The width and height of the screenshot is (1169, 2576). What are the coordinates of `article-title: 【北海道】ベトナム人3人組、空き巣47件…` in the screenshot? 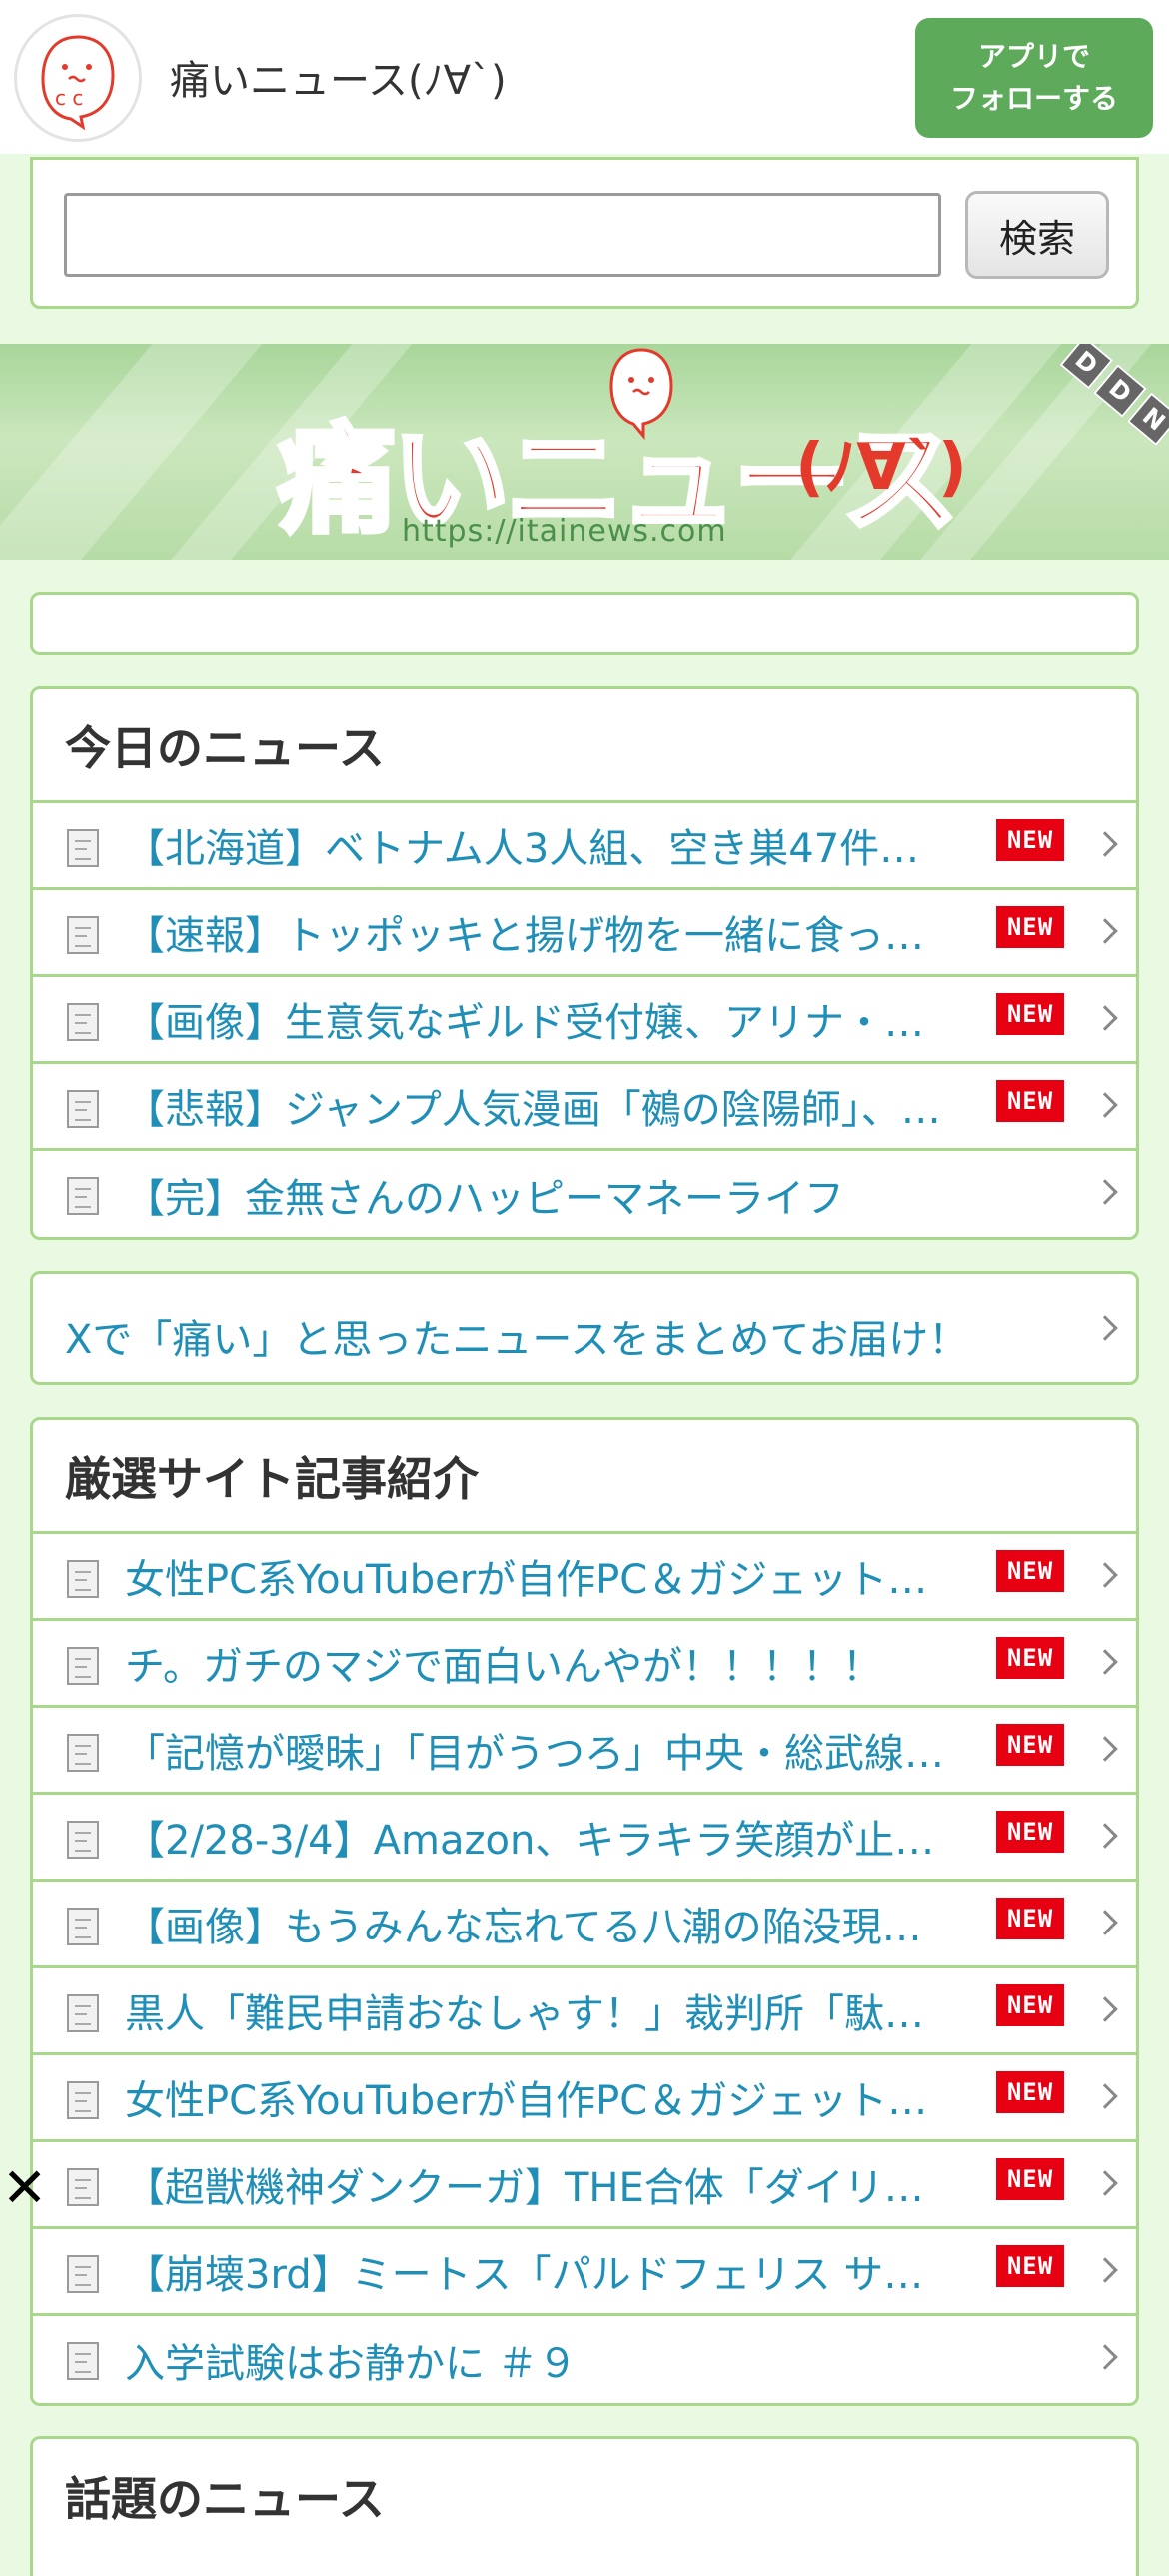 It's located at (523, 849).